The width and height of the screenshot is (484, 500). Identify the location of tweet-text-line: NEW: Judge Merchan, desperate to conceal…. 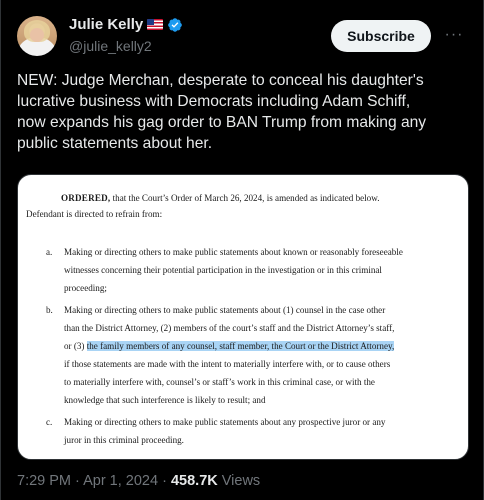
(220, 80).